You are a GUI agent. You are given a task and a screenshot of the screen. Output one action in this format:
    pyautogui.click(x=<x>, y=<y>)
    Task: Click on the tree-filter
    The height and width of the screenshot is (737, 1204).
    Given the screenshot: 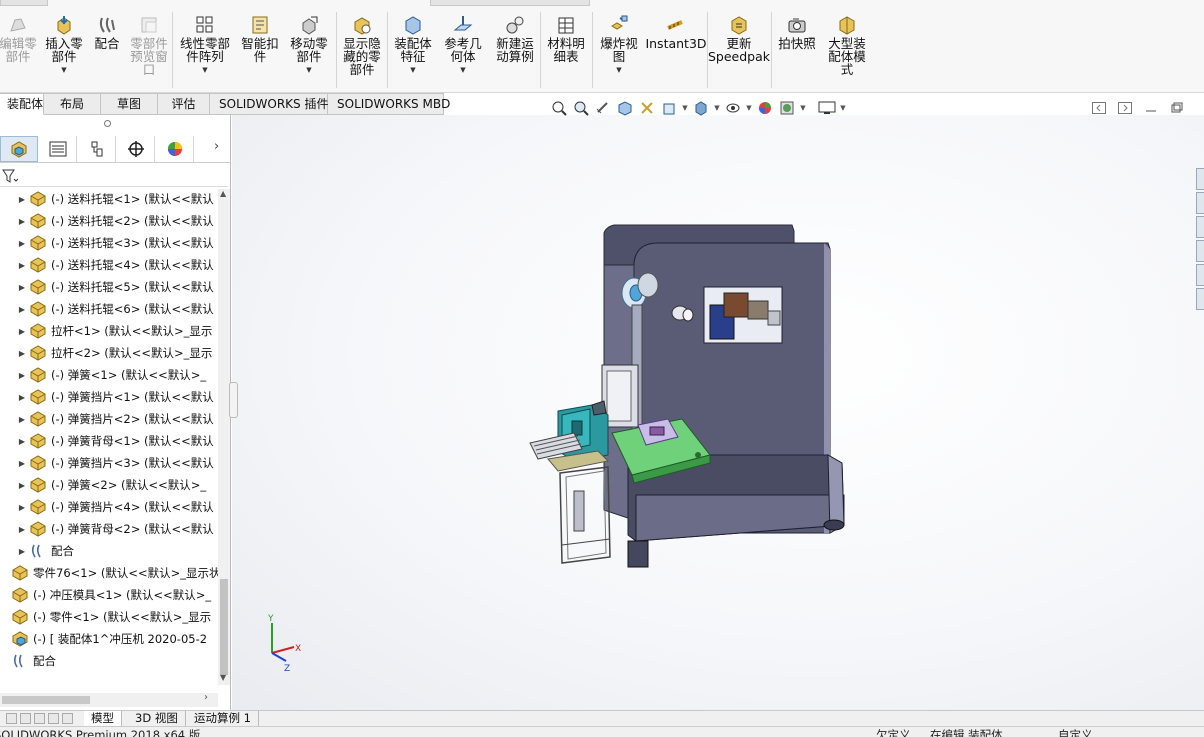 What is the action you would take?
    pyautogui.click(x=114, y=176)
    